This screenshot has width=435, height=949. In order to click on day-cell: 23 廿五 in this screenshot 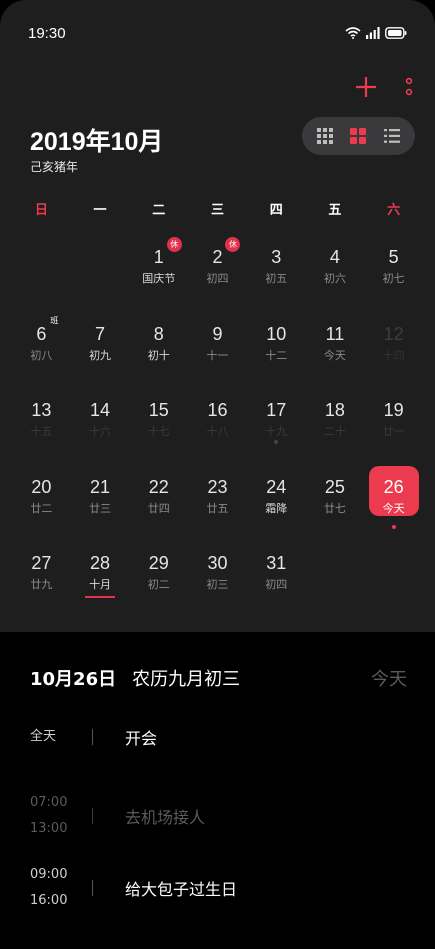, I will do `click(217, 502)`.